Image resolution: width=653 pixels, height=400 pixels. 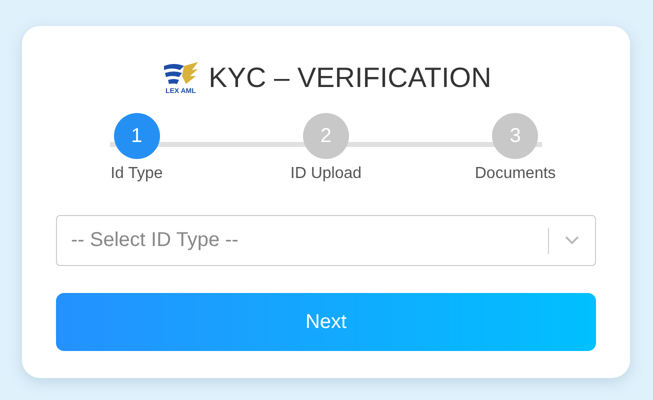 What do you see at coordinates (136, 174) in the screenshot?
I see `step-label: Id Type` at bounding box center [136, 174].